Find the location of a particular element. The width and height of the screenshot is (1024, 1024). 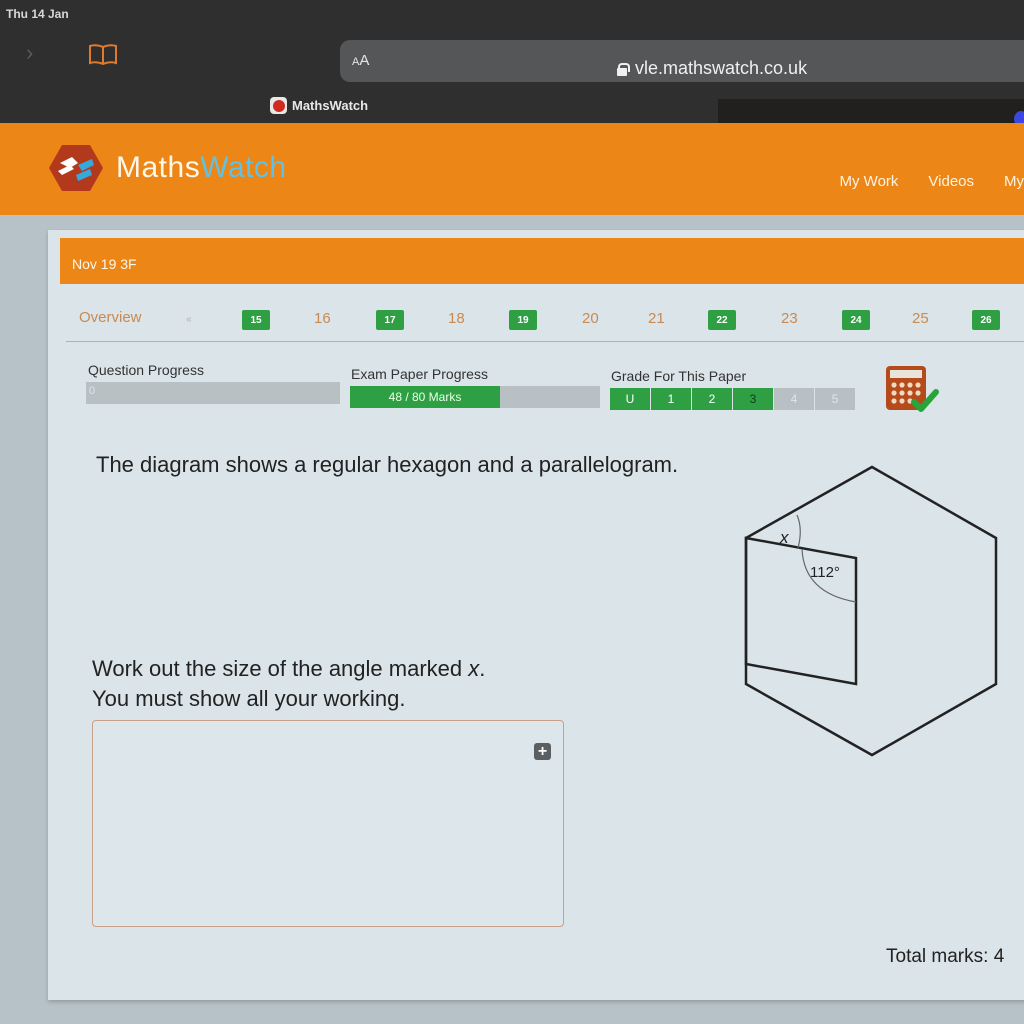

status-date: Thu 14 Jan is located at coordinates (37, 14).